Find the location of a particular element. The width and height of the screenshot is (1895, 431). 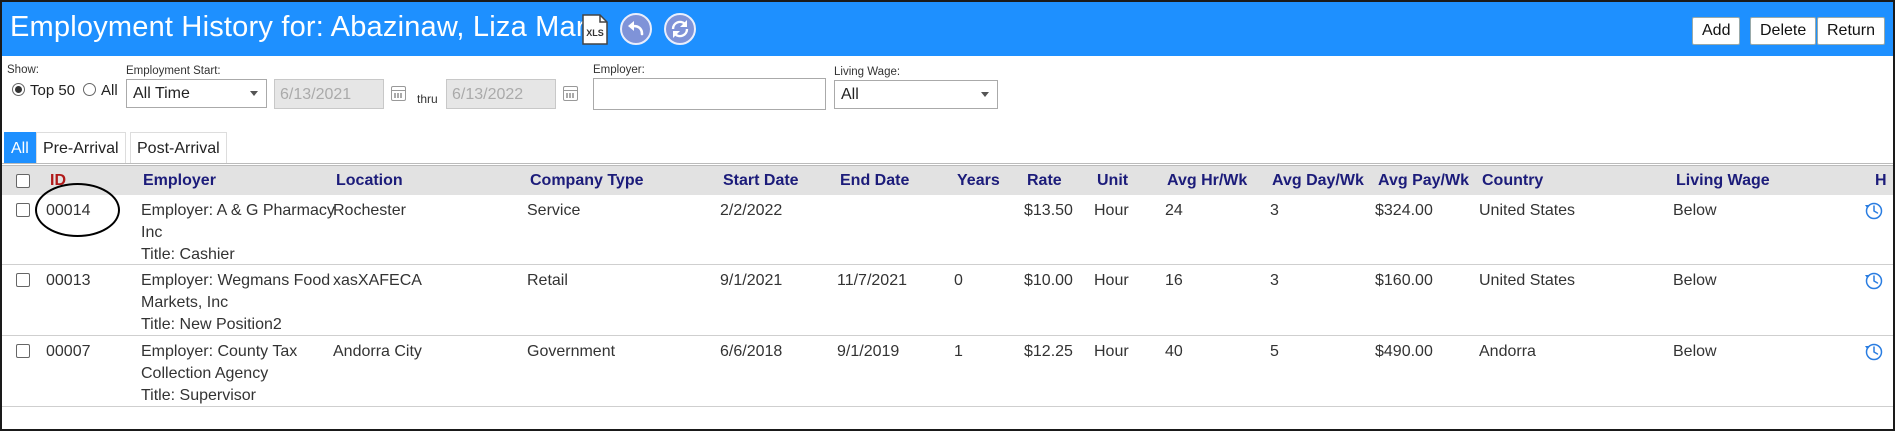

employer-label: Employer: is located at coordinates (619, 70).